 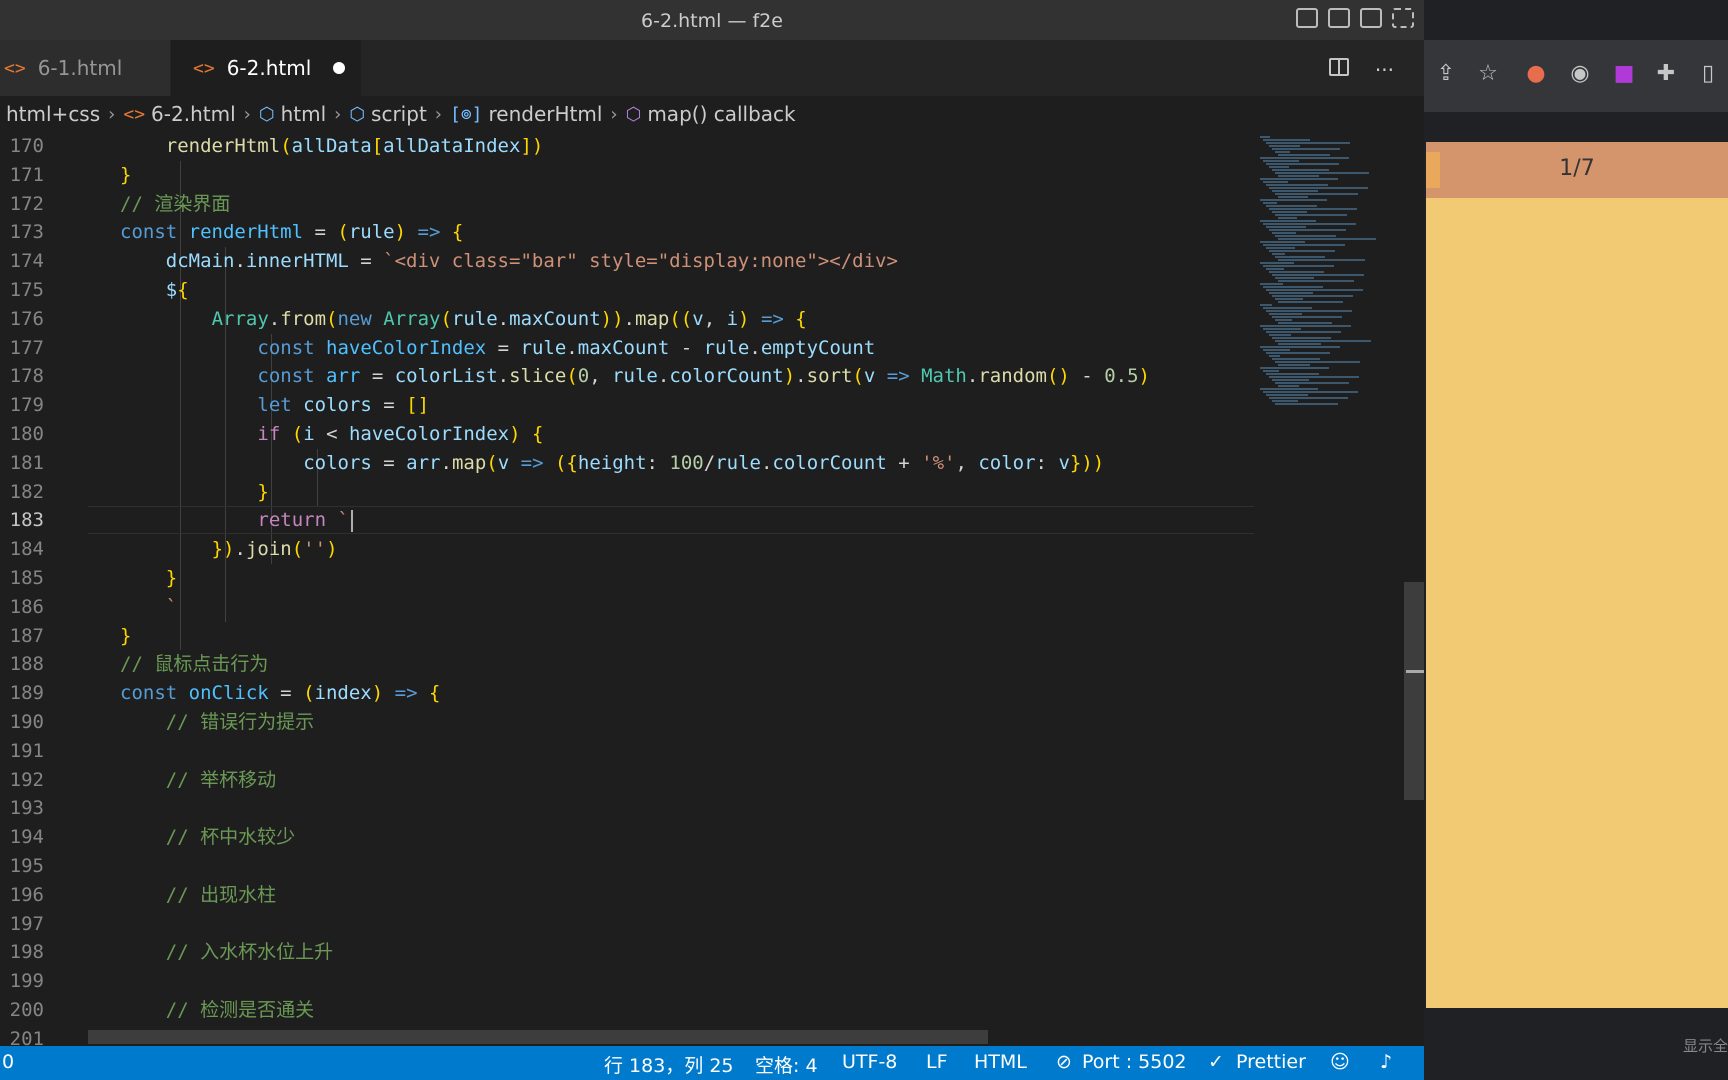 I want to click on code-line: 185}, so click(x=627, y=578).